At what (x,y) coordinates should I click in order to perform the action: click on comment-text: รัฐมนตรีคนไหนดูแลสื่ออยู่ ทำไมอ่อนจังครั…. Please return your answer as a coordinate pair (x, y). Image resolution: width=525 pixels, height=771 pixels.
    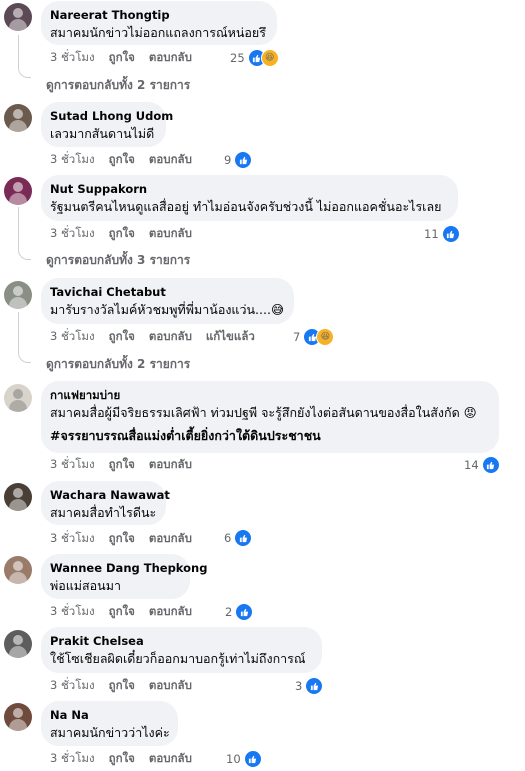
    Looking at the image, I should click on (246, 206).